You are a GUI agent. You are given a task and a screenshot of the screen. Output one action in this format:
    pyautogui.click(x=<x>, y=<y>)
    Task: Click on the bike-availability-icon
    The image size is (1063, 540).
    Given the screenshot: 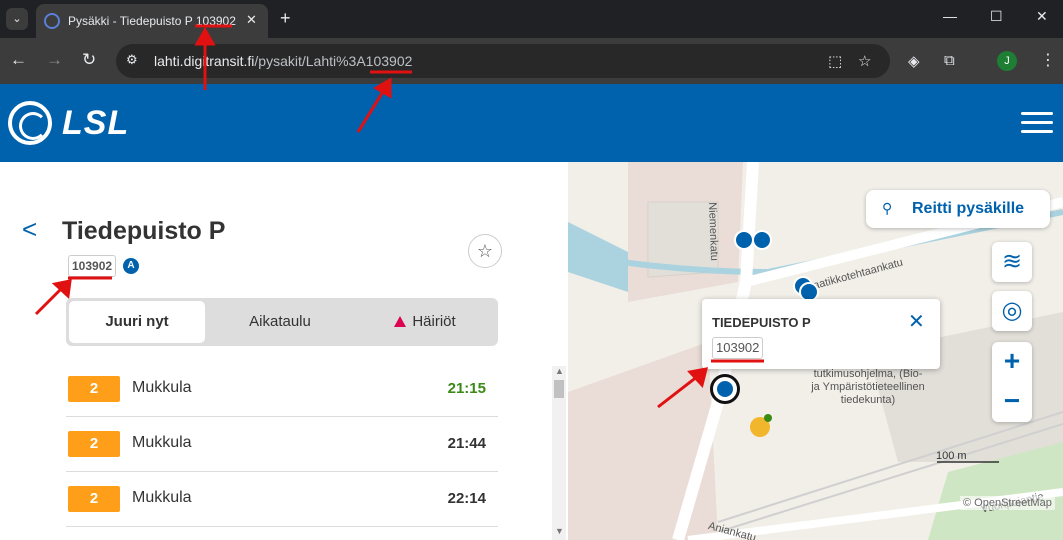 What is the action you would take?
    pyautogui.click(x=768, y=418)
    